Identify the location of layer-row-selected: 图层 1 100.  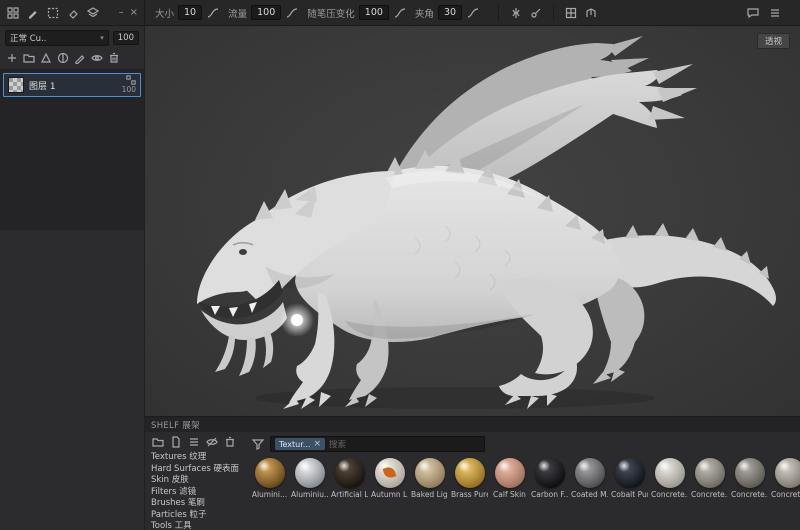
(72, 85).